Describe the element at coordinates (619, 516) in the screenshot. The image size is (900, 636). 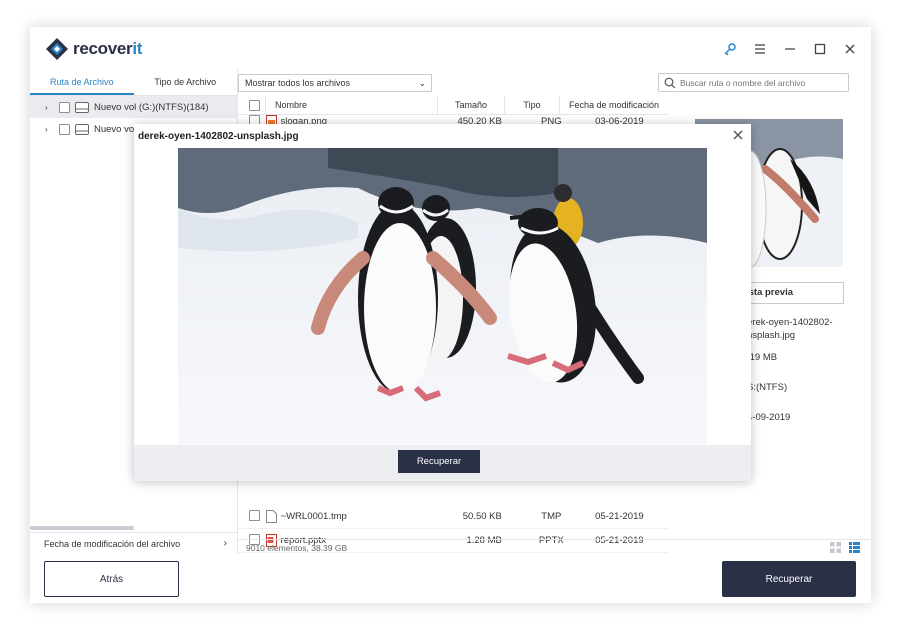
I see `file-date: 05-21-2019` at that location.